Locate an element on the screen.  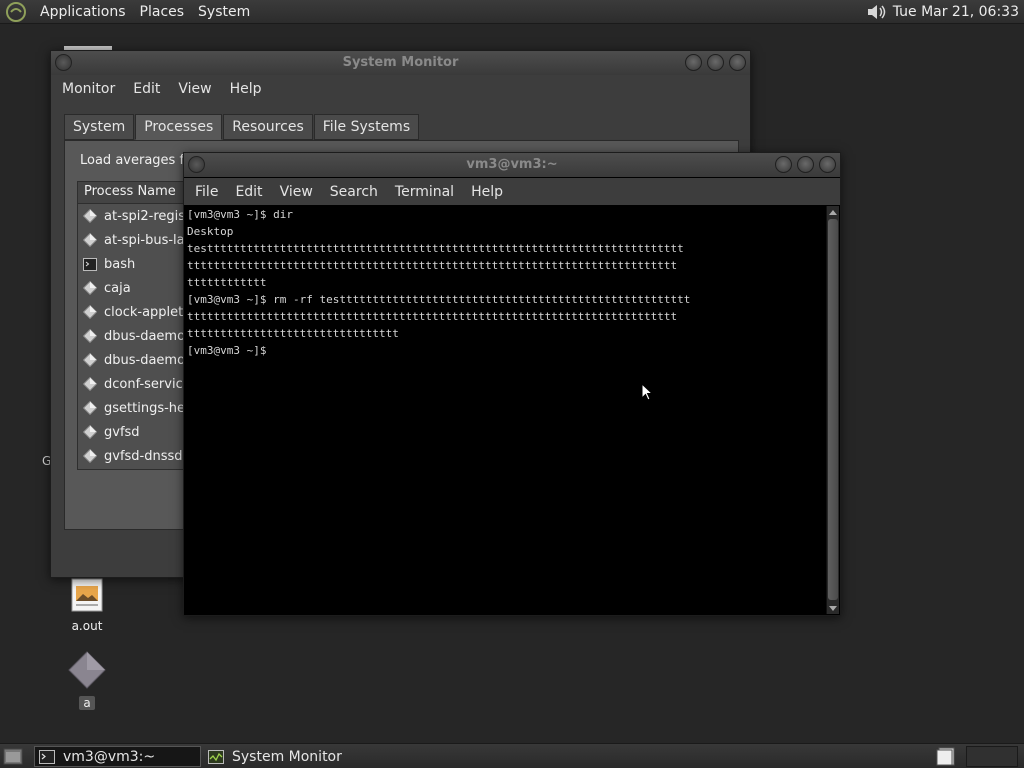
scroll-up-arrow-icon is located at coordinates (833, 212).